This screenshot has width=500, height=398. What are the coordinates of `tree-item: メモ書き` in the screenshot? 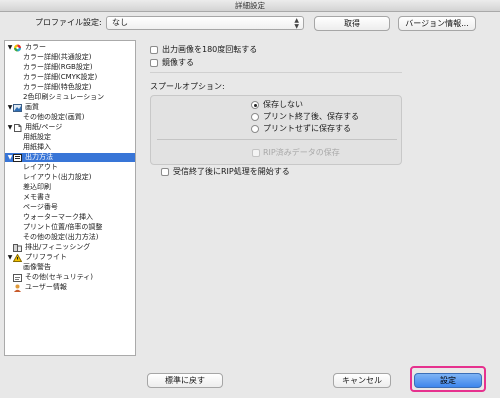 It's located at (70, 197).